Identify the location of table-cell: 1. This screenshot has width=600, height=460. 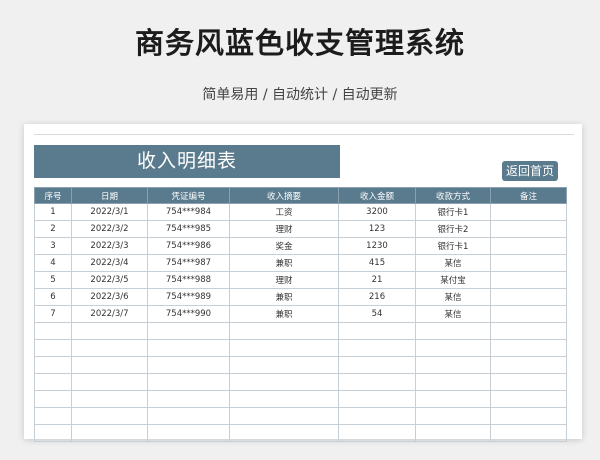
(53, 212).